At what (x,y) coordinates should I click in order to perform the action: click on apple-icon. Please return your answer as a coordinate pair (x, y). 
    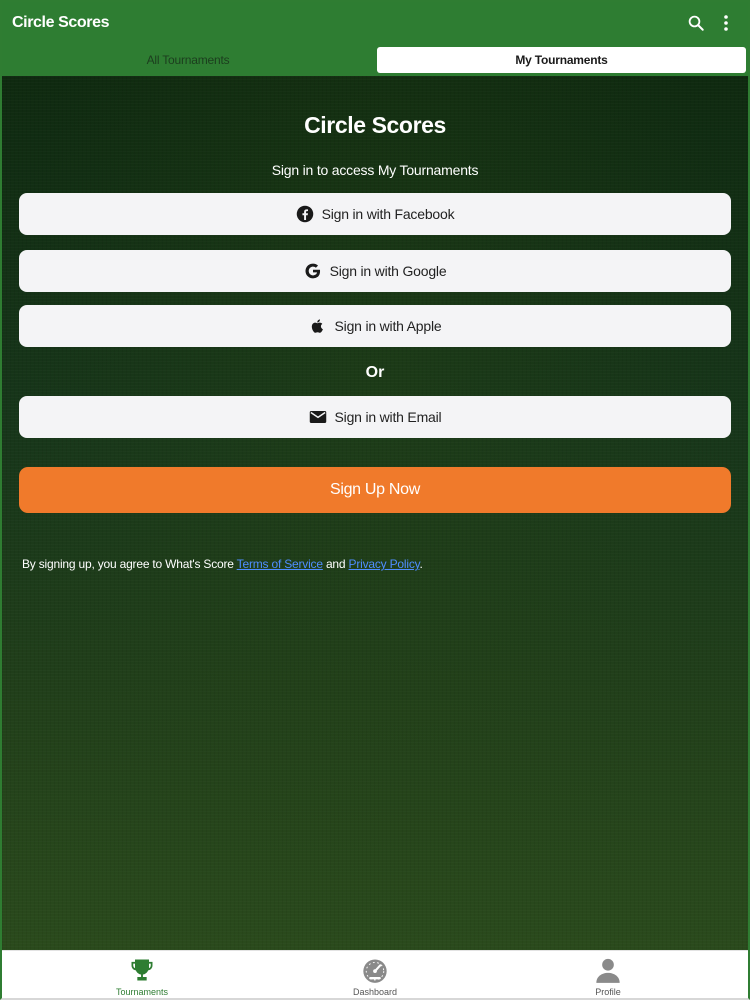
    Looking at the image, I should click on (318, 326).